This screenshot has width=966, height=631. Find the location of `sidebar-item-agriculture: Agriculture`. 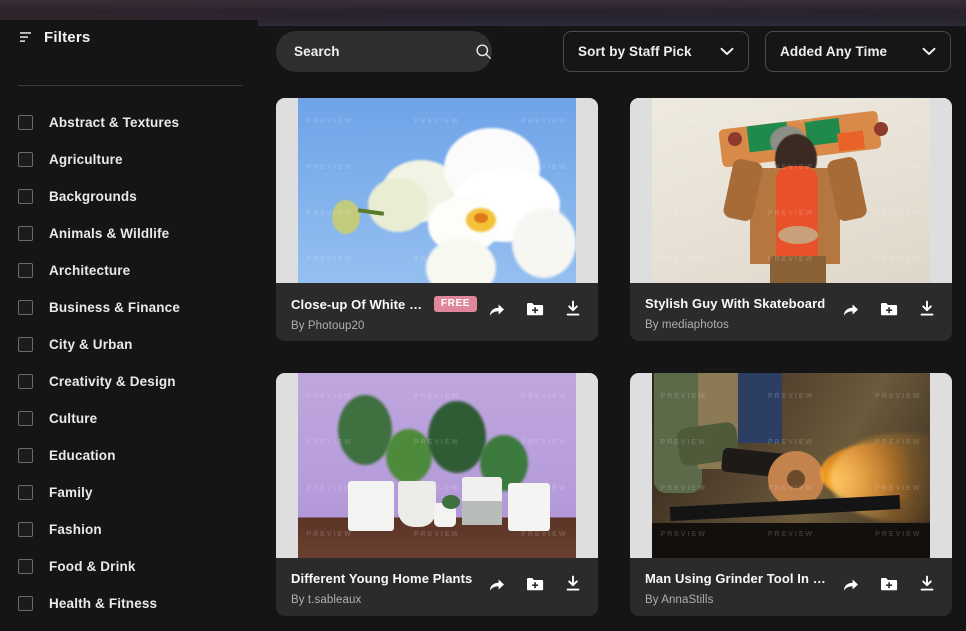

sidebar-item-agriculture: Agriculture is located at coordinates (129, 159).